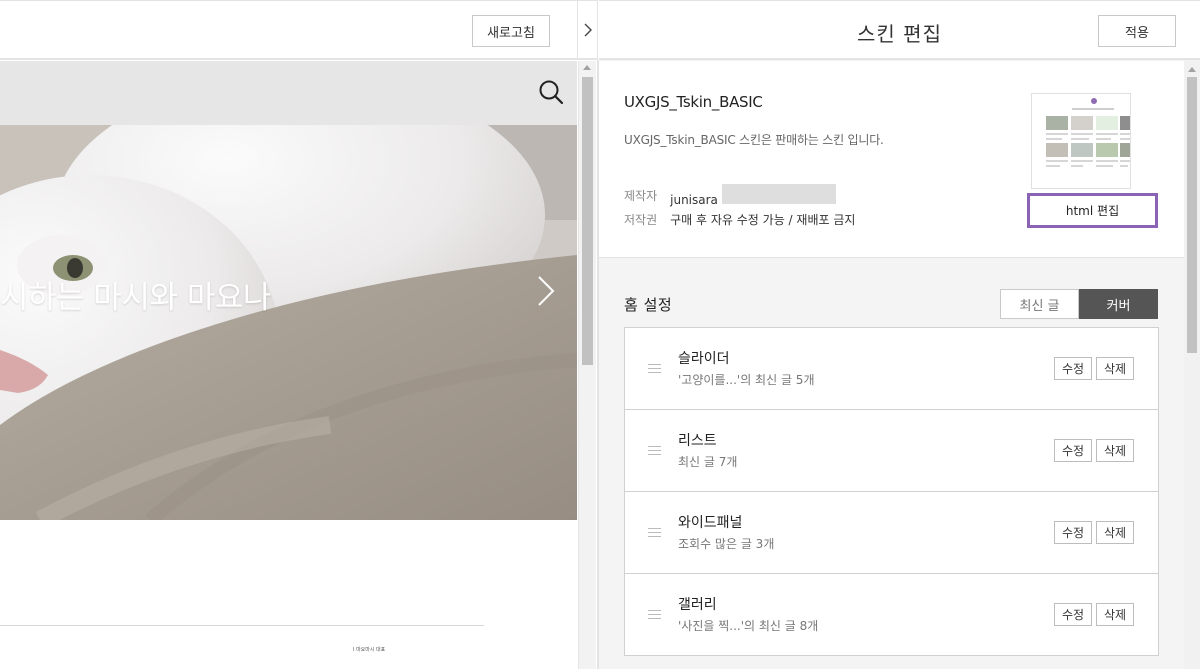 This screenshot has width=1200, height=669. What do you see at coordinates (748, 626) in the screenshot?
I see `item-subtitle: '사진을 찍...'의 최신 글 8개` at bounding box center [748, 626].